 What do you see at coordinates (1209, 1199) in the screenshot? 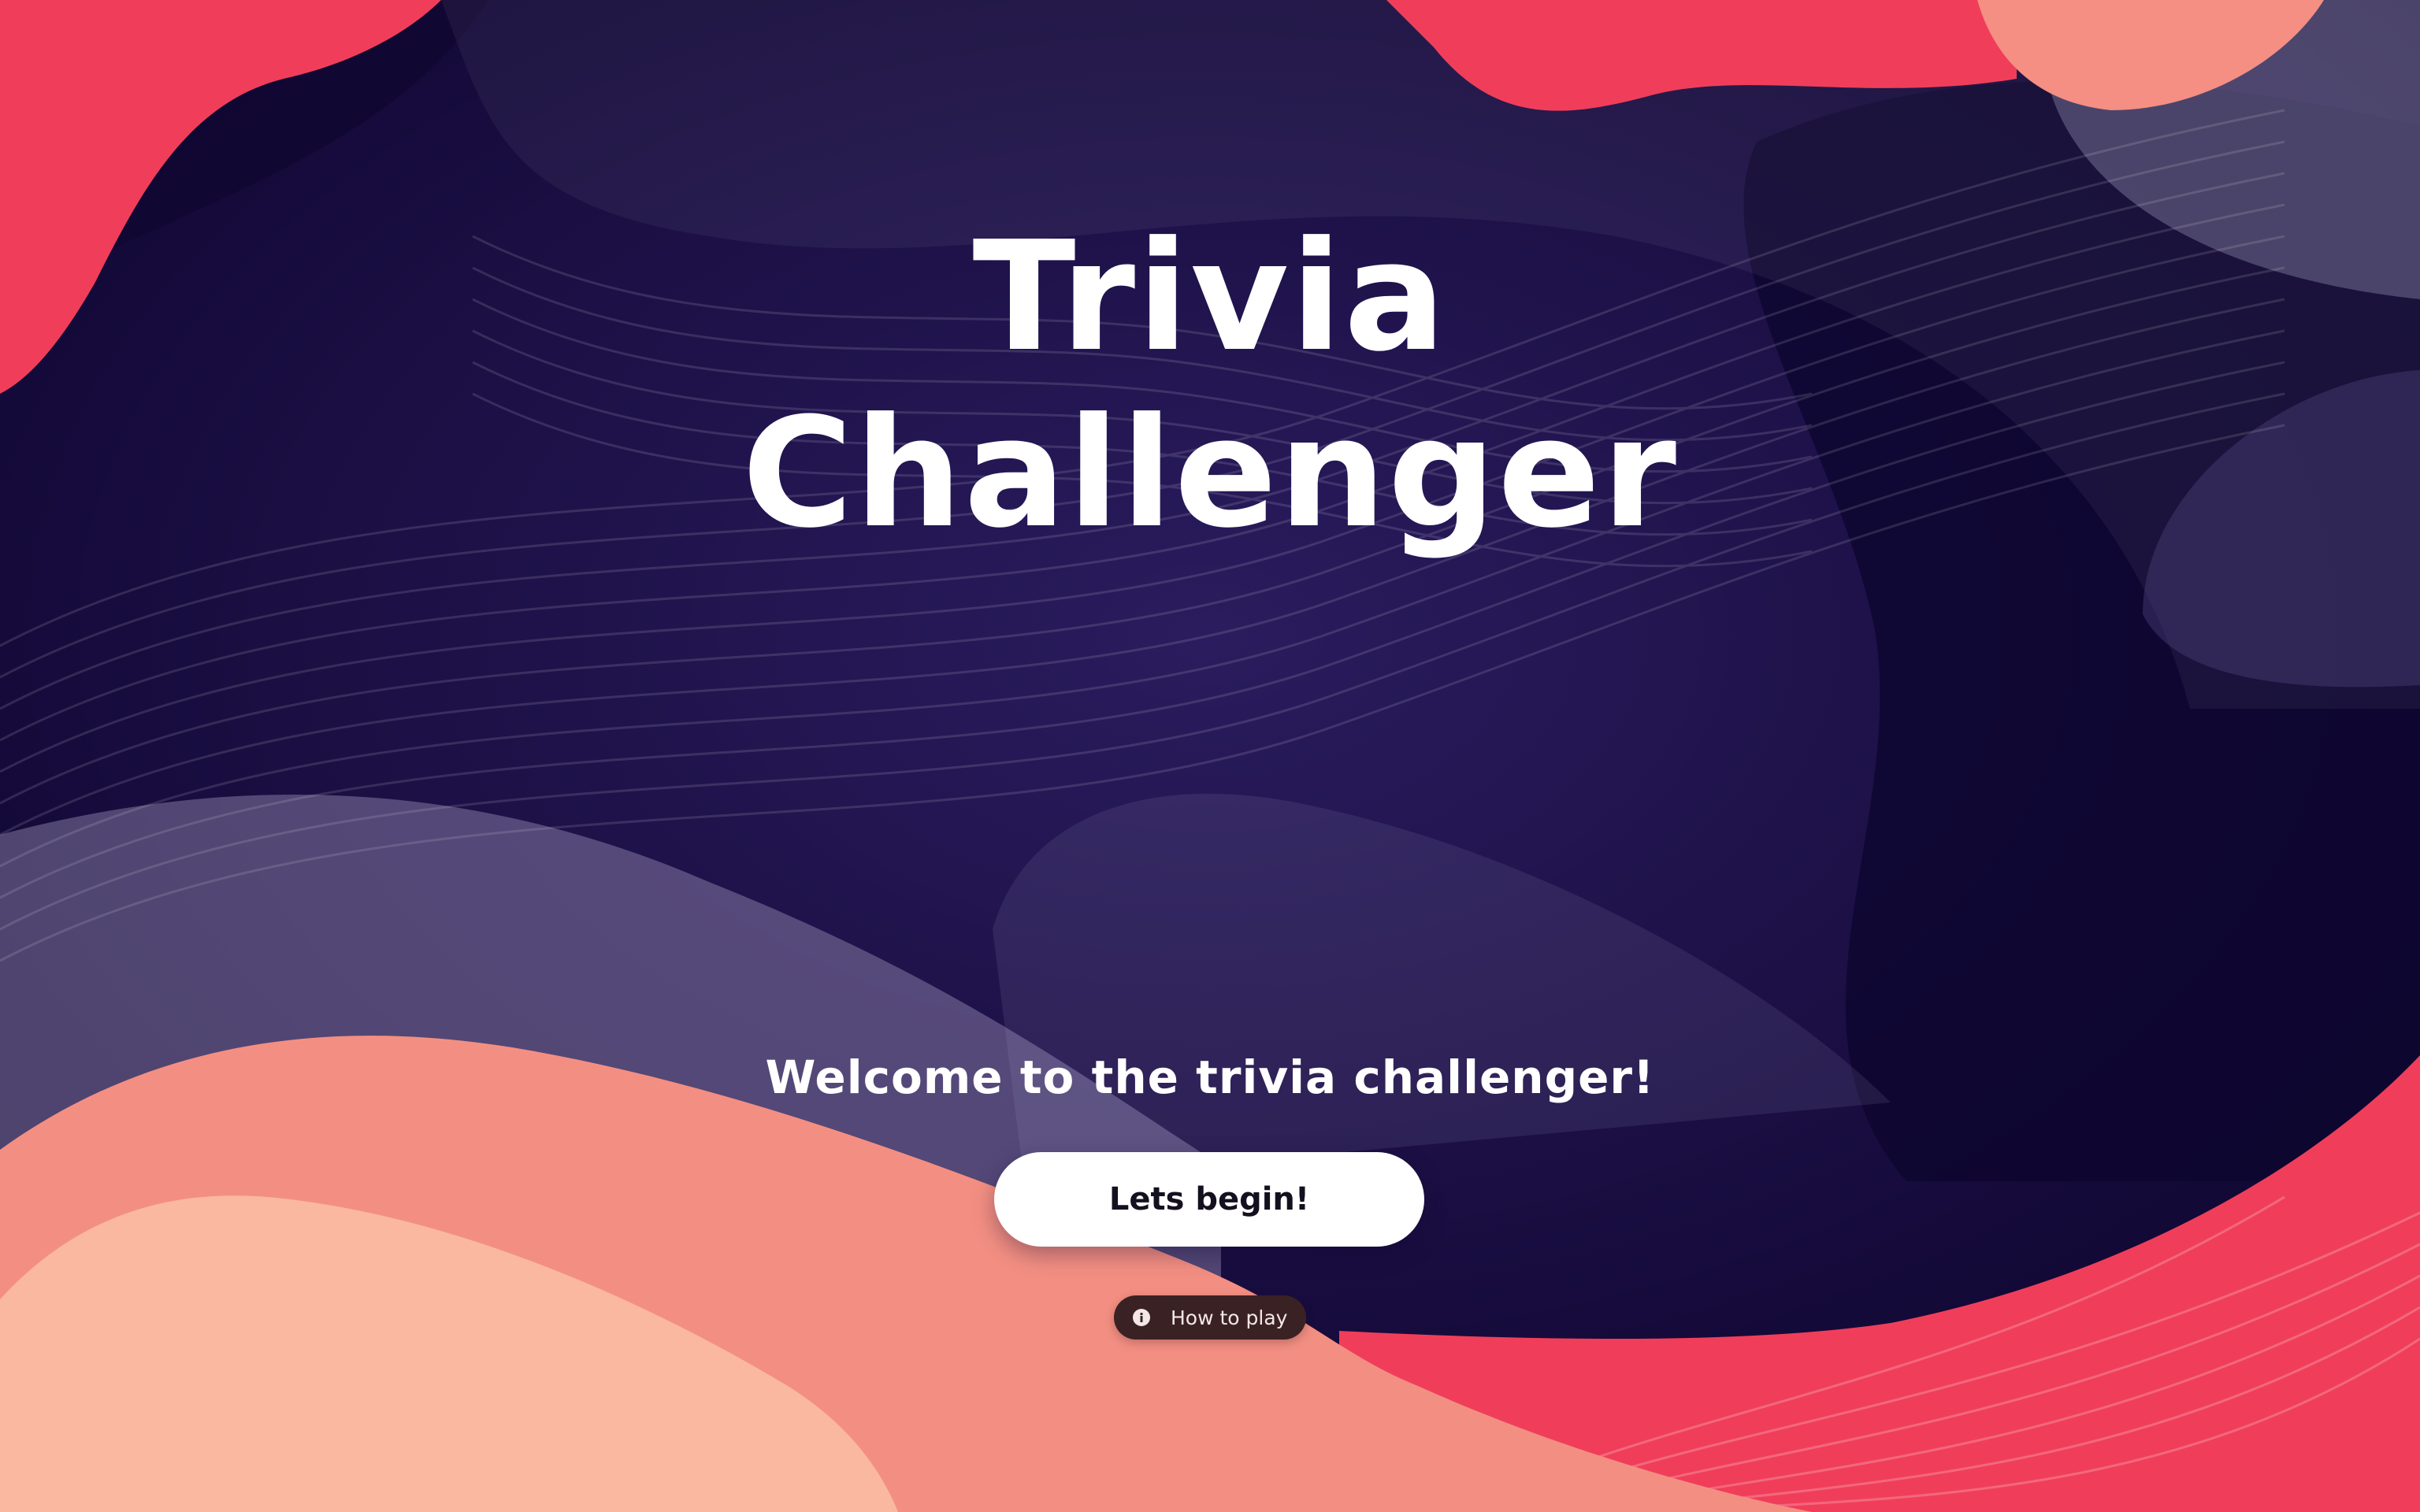
I see `lets-begin-button: Lets begin!` at bounding box center [1209, 1199].